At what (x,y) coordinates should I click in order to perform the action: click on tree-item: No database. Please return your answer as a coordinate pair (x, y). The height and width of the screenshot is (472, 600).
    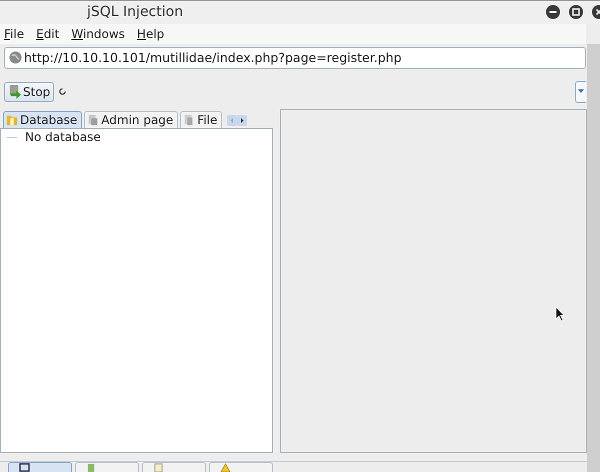
    Looking at the image, I should click on (63, 137).